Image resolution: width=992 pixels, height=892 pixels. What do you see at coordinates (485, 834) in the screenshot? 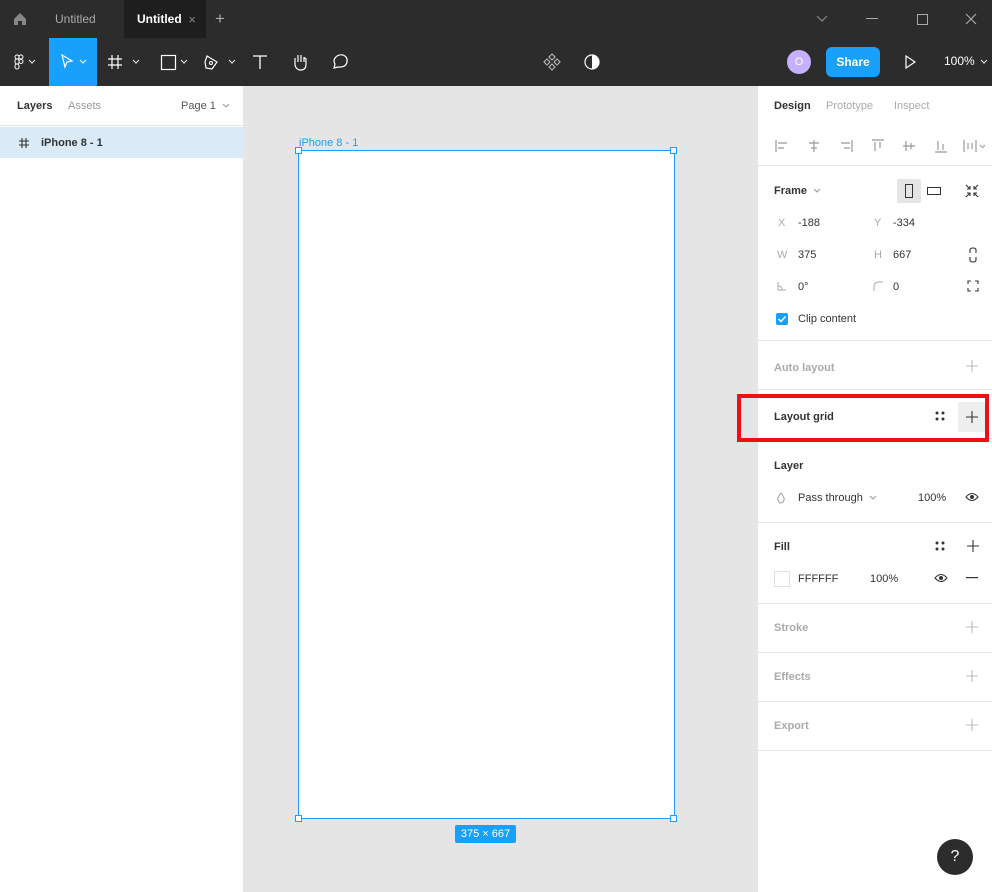
I see `frame-size-badge: 375 × 667` at bounding box center [485, 834].